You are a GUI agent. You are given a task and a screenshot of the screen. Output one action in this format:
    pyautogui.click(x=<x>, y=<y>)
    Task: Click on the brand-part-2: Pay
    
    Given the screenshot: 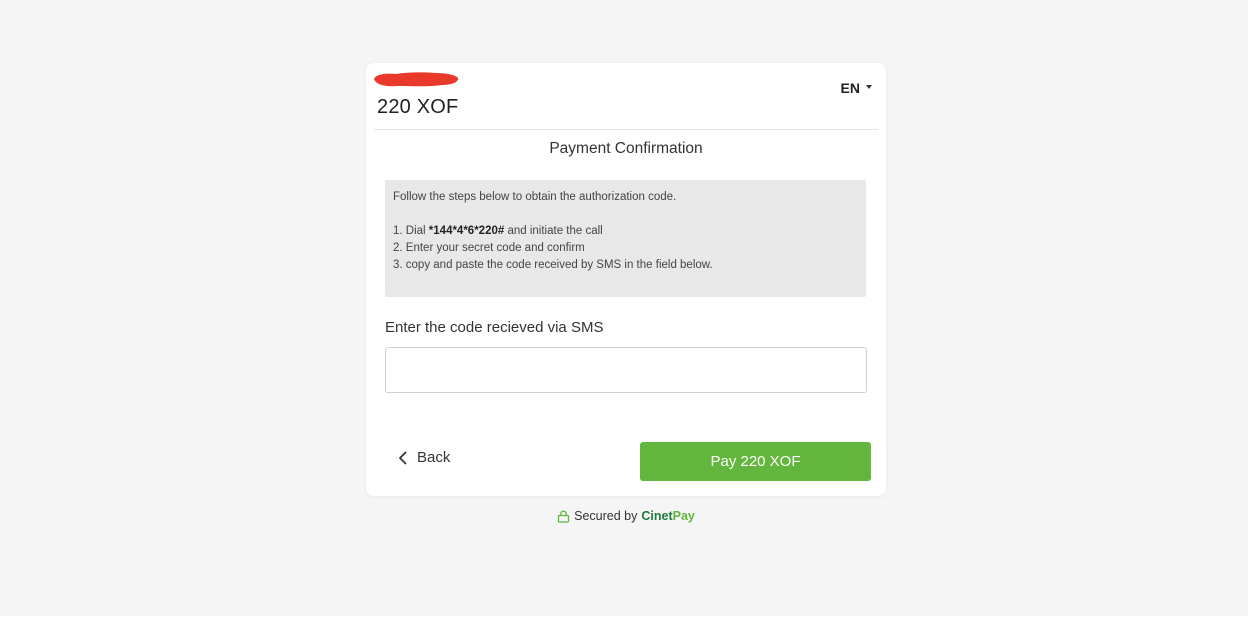 What is the action you would take?
    pyautogui.click(x=683, y=516)
    